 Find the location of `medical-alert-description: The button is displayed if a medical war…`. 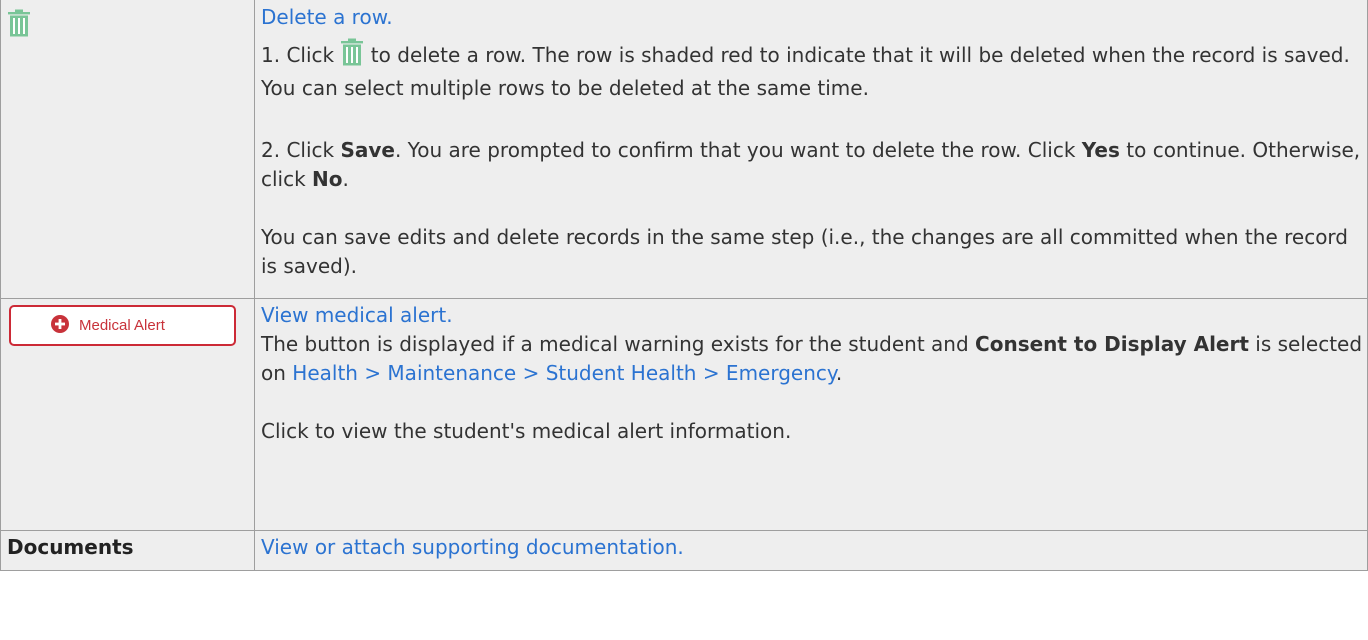

medical-alert-description: The button is displayed if a medical war… is located at coordinates (812, 358).